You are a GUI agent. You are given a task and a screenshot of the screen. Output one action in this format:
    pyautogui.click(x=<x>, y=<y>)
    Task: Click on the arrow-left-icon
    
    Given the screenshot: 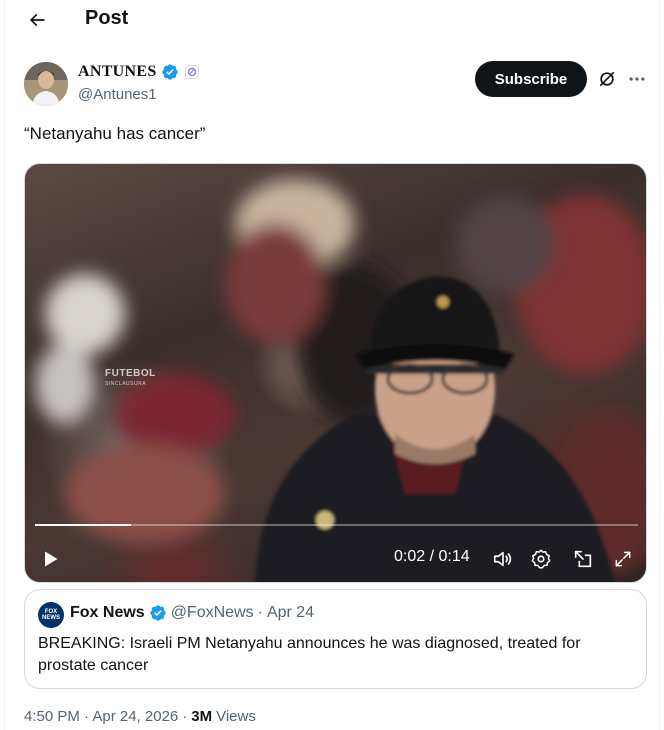 What is the action you would take?
    pyautogui.click(x=37, y=20)
    